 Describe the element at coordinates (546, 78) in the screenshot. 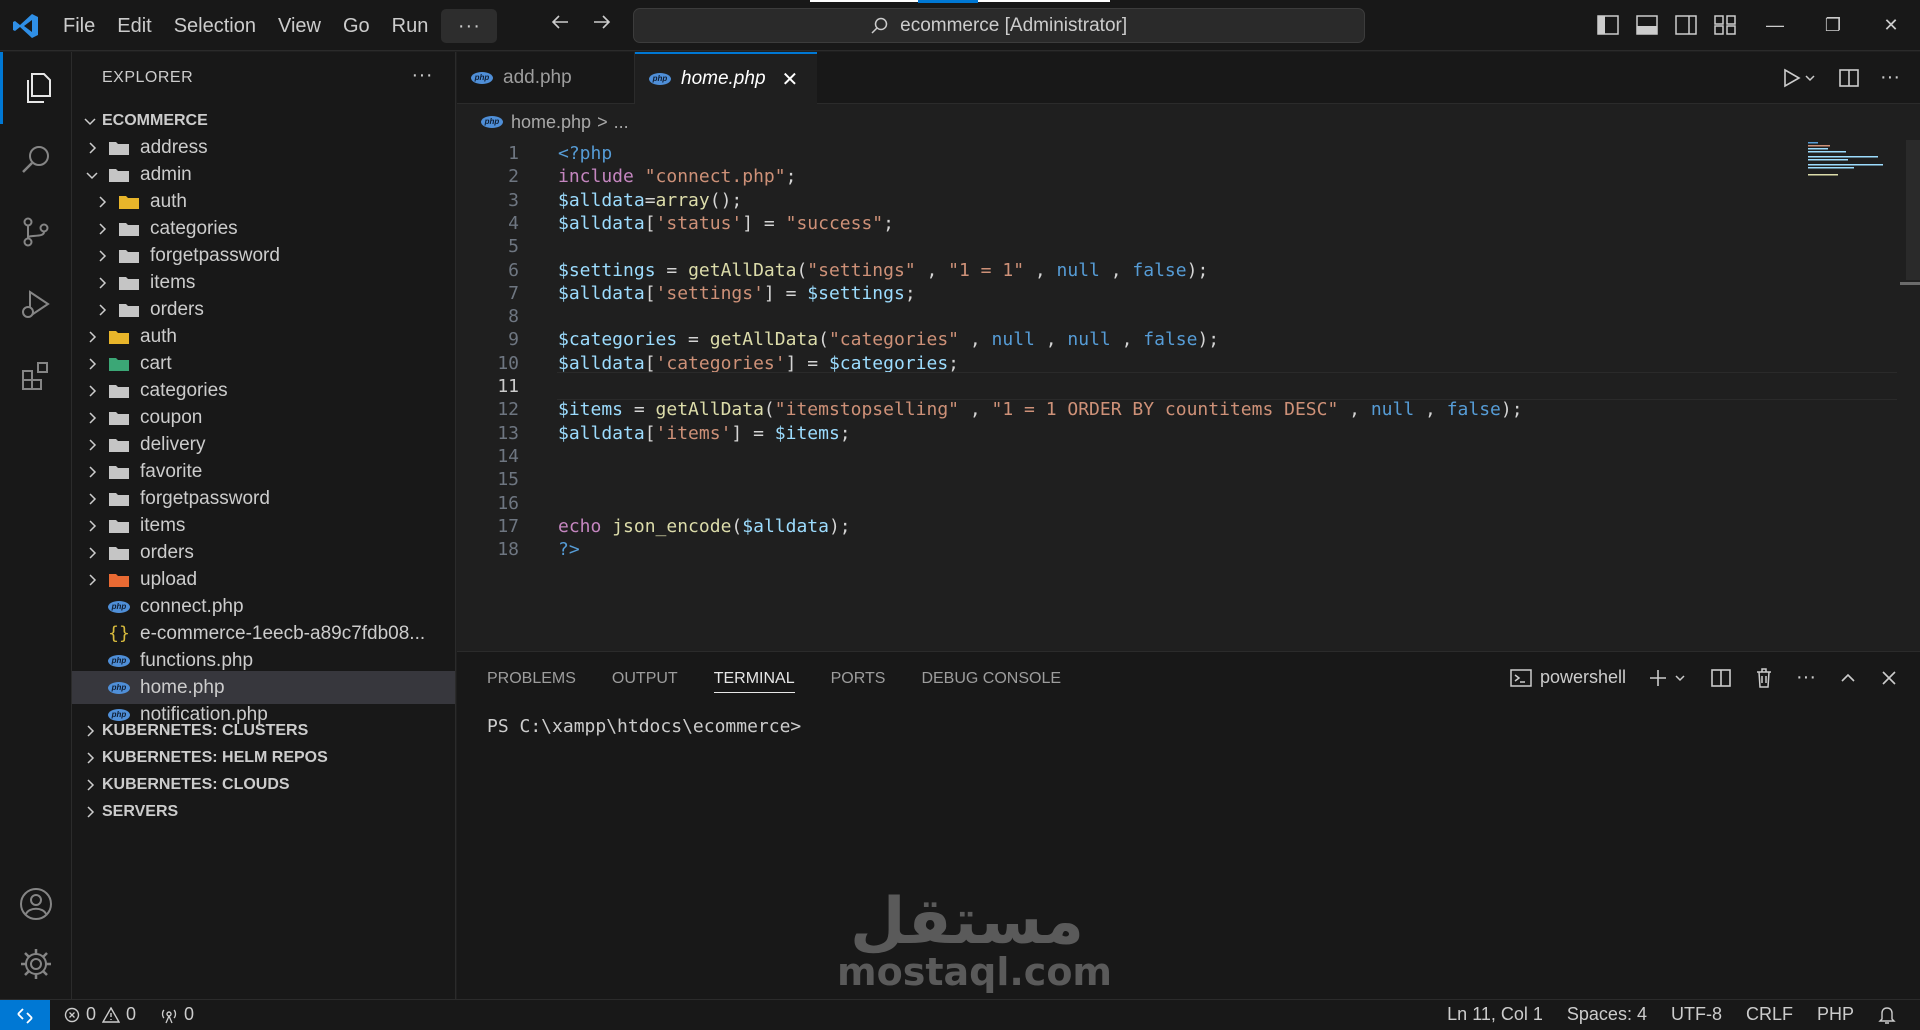

I see `tab-add-php: php add.php` at that location.